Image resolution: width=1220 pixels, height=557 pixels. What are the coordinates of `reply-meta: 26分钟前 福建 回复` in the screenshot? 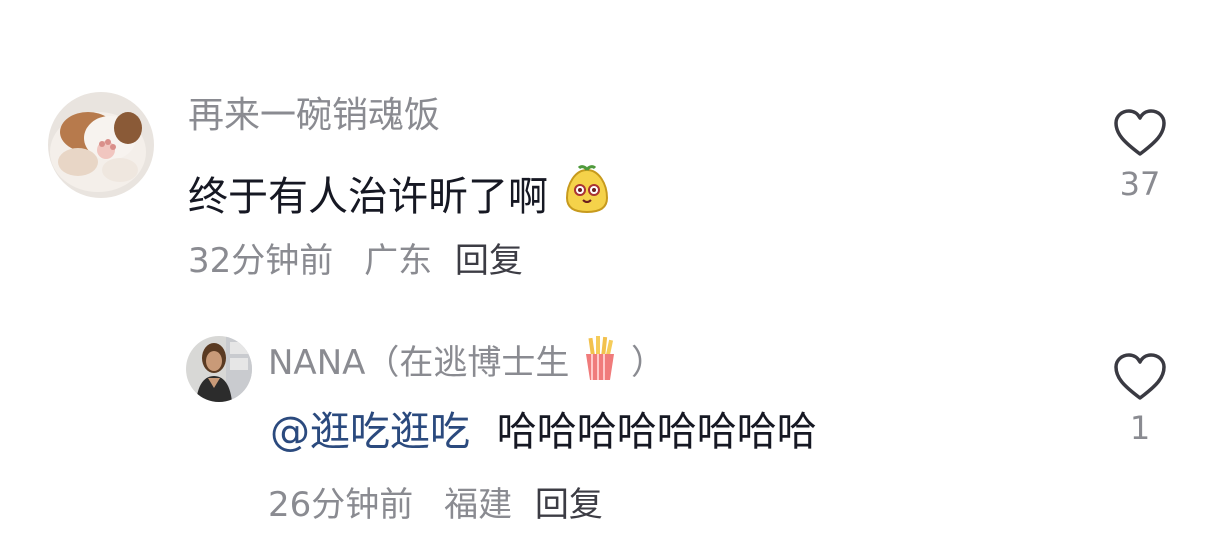 It's located at (435, 505).